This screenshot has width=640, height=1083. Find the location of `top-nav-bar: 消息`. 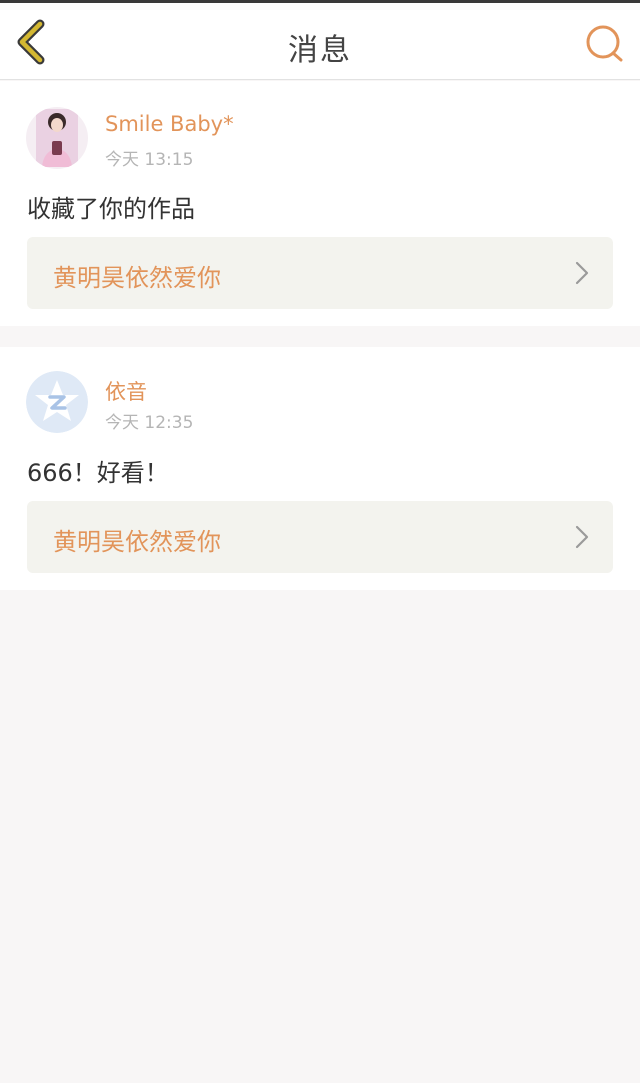

top-nav-bar: 消息 is located at coordinates (320, 41).